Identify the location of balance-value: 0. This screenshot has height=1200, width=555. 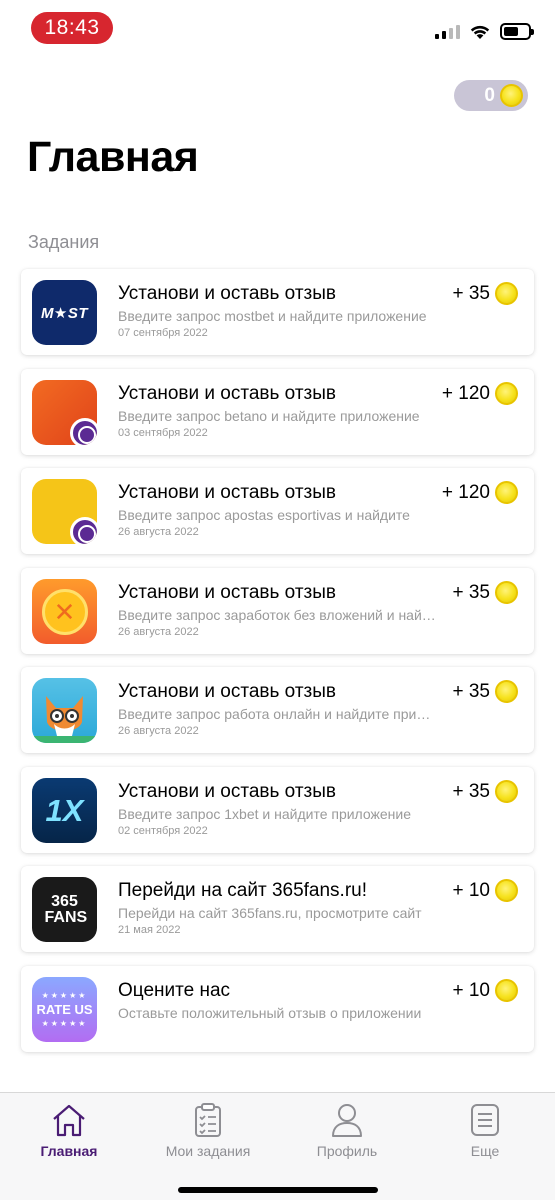
(489, 95).